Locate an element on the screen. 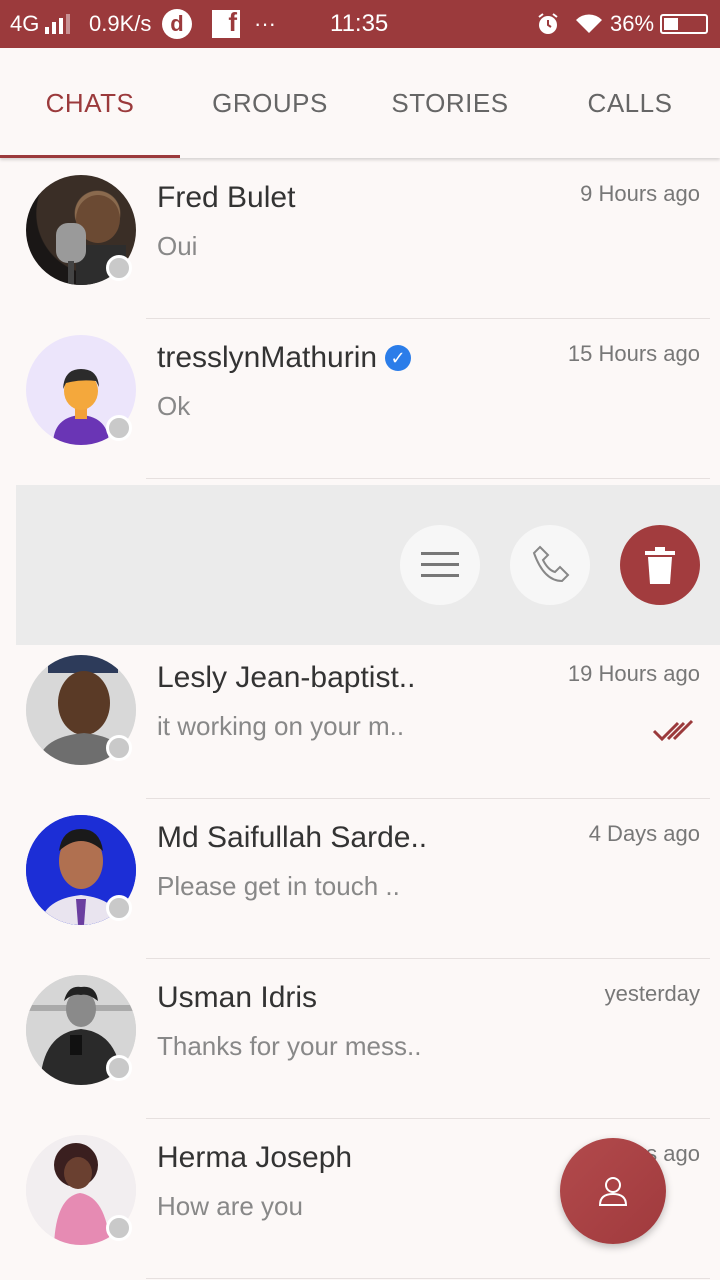  verified-badge-icon: ✓ is located at coordinates (398, 358).